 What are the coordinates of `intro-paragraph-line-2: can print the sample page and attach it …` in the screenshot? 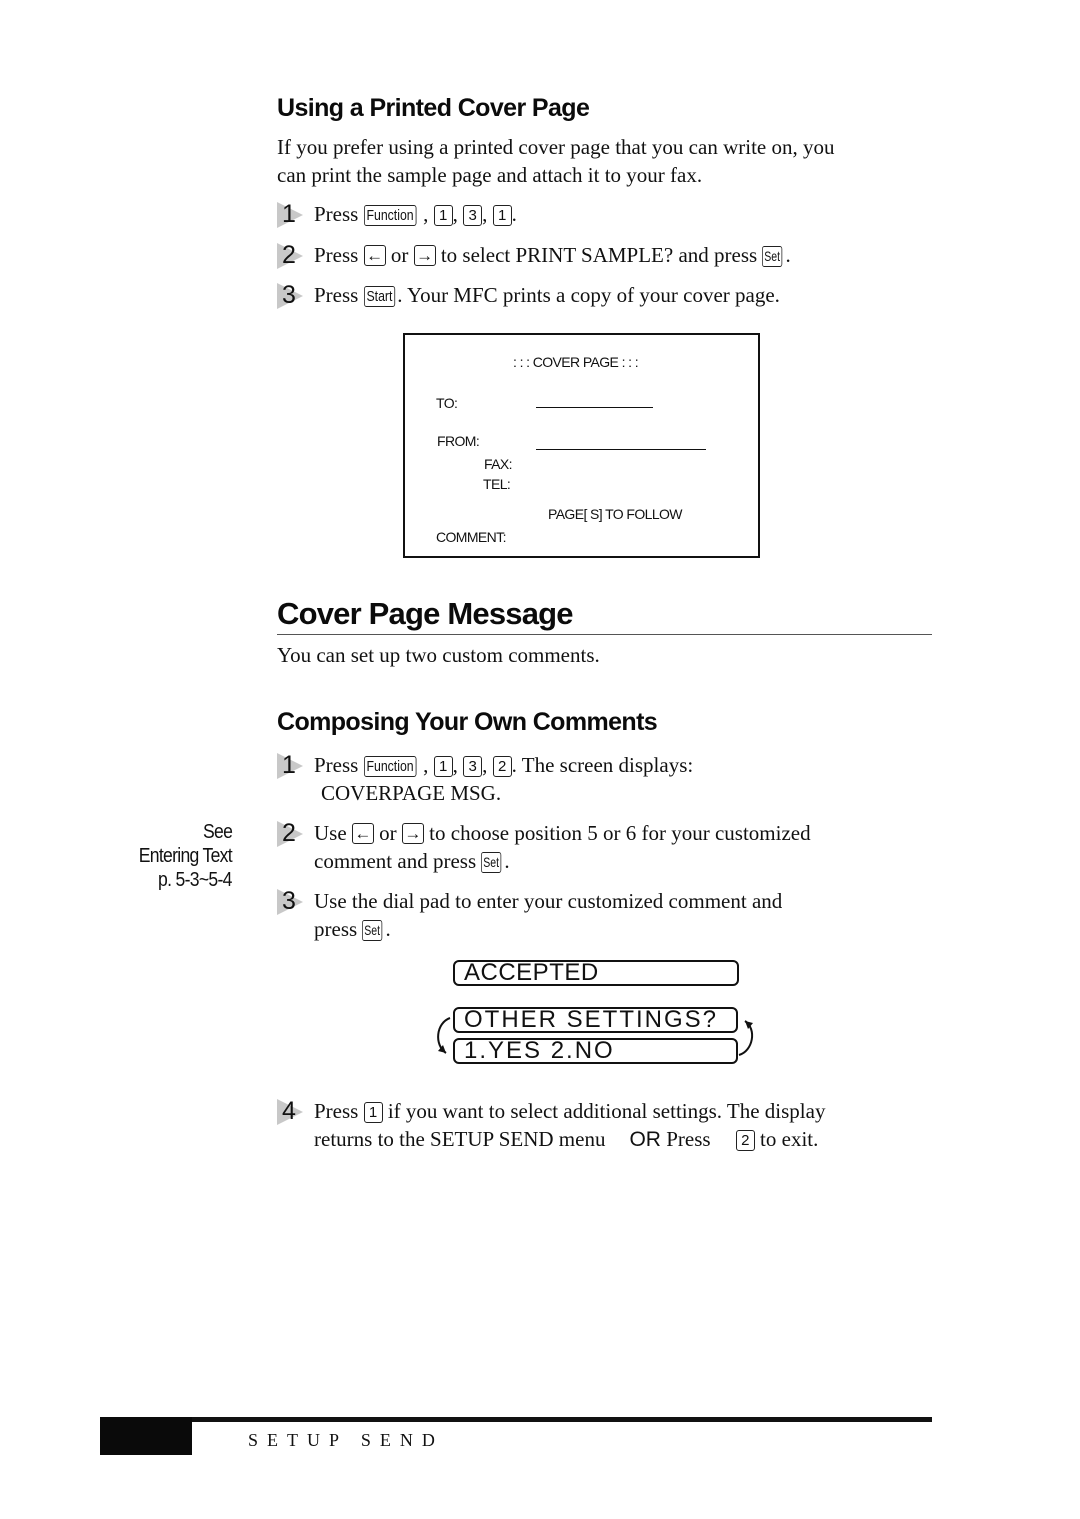 It's located at (490, 175).